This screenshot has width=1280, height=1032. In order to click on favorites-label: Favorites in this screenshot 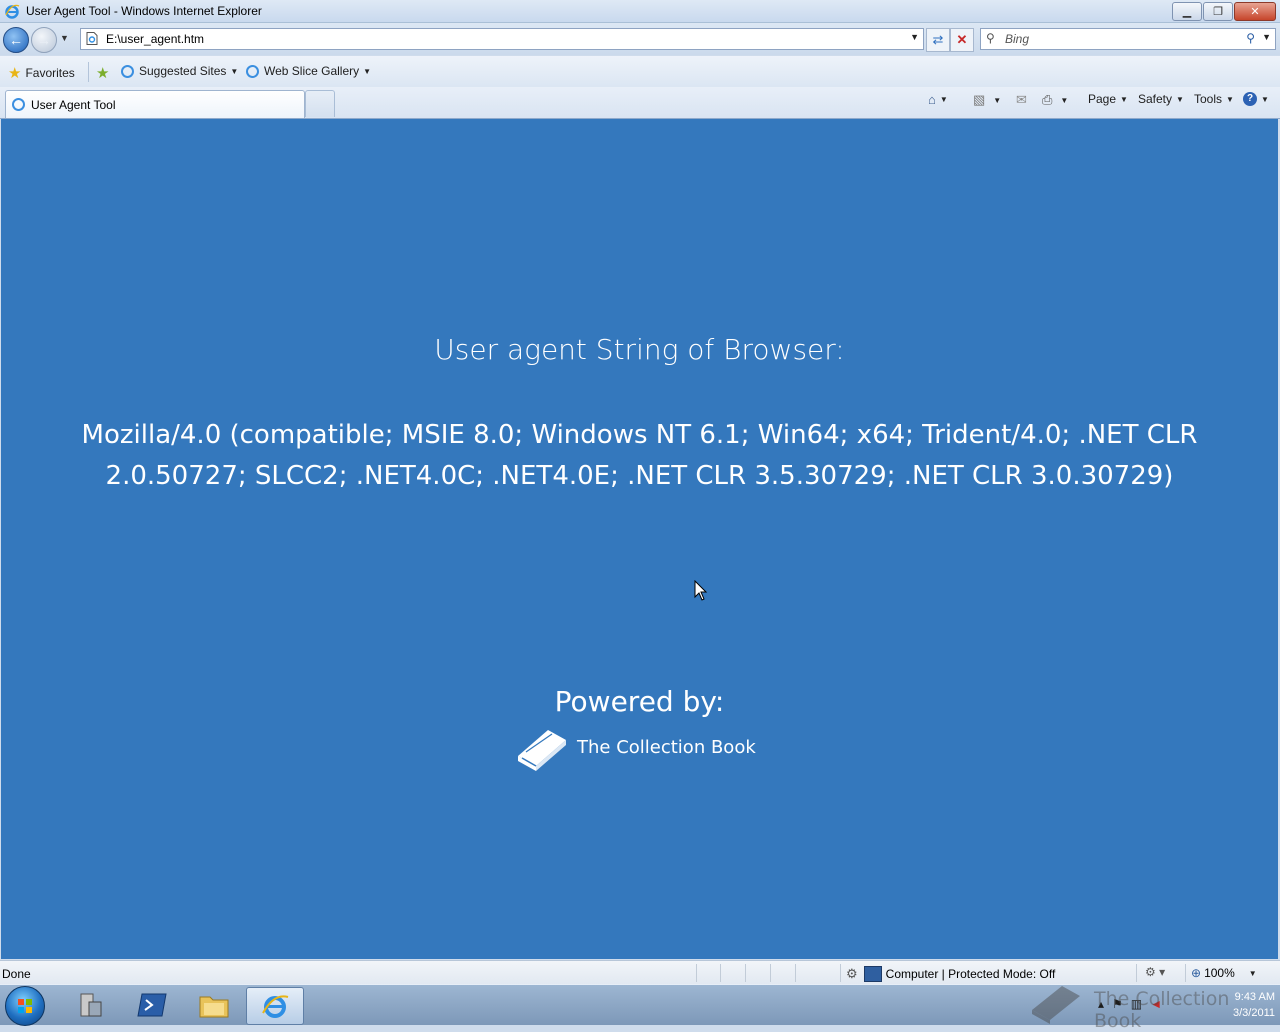, I will do `click(50, 73)`.